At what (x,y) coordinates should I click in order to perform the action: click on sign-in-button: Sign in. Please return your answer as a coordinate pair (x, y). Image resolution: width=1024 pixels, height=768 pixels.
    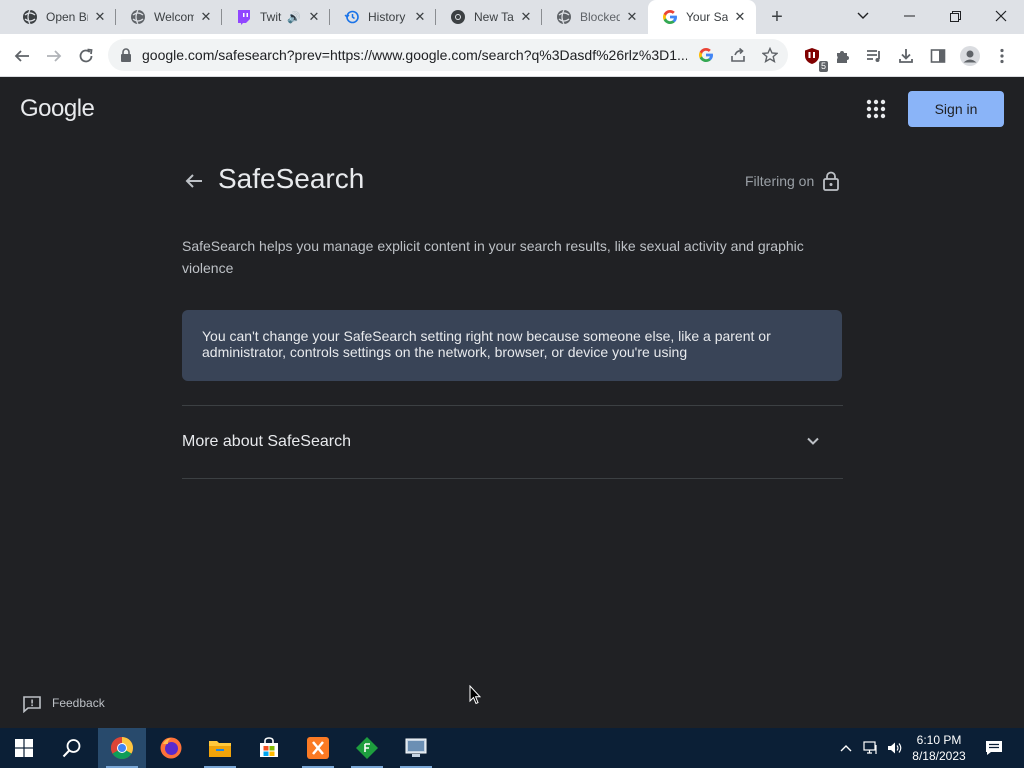
    Looking at the image, I should click on (956, 109).